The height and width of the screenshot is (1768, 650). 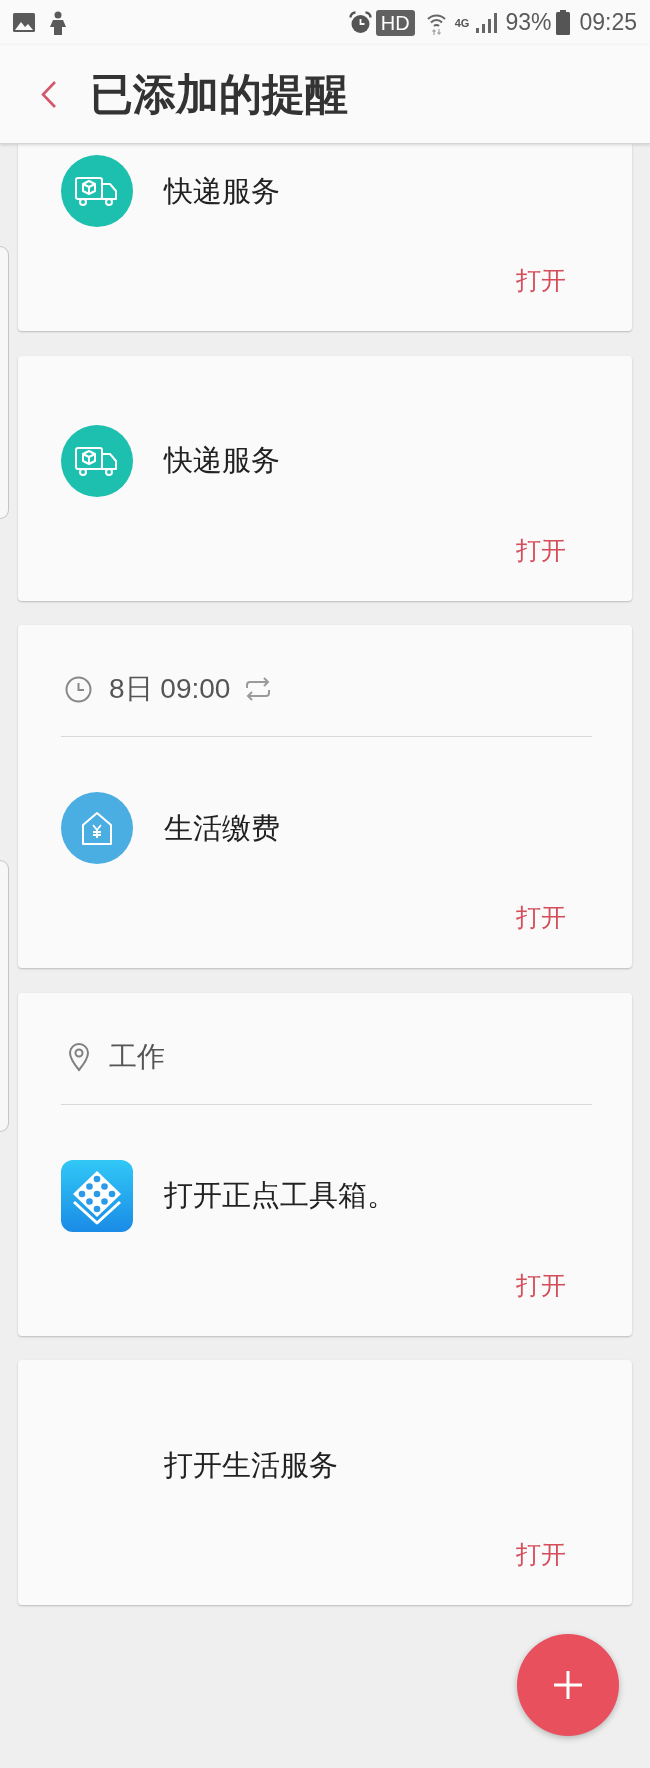 I want to click on figure-icon, so click(x=58, y=22).